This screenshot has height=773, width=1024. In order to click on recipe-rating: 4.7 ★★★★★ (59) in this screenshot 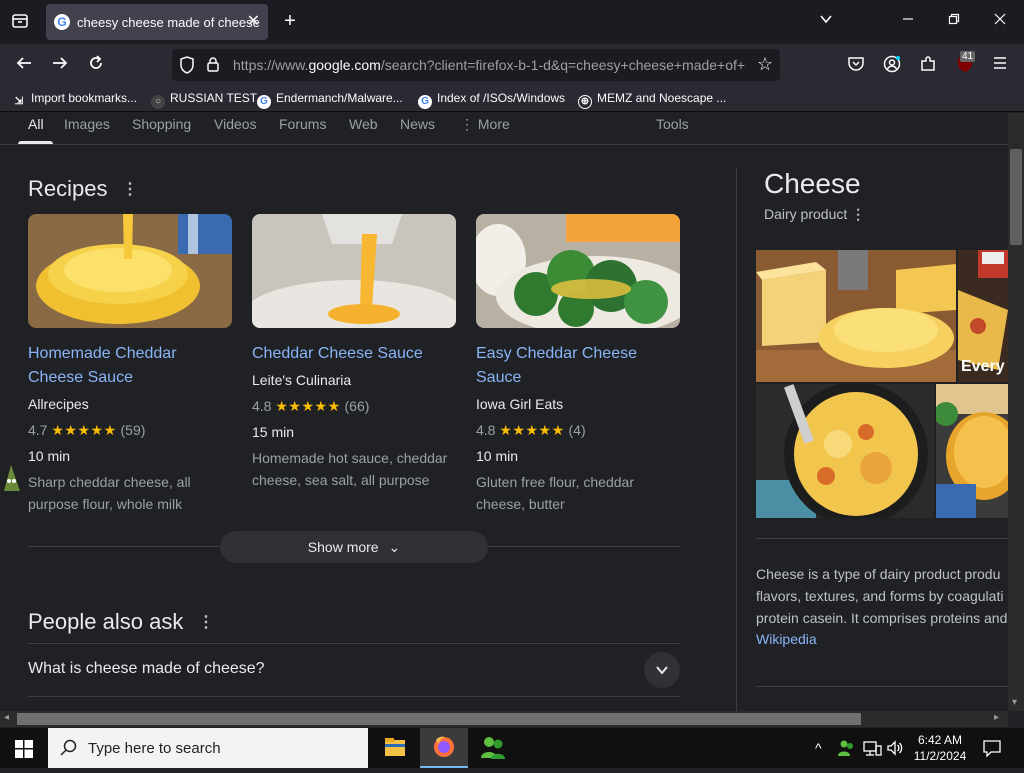, I will do `click(87, 430)`.